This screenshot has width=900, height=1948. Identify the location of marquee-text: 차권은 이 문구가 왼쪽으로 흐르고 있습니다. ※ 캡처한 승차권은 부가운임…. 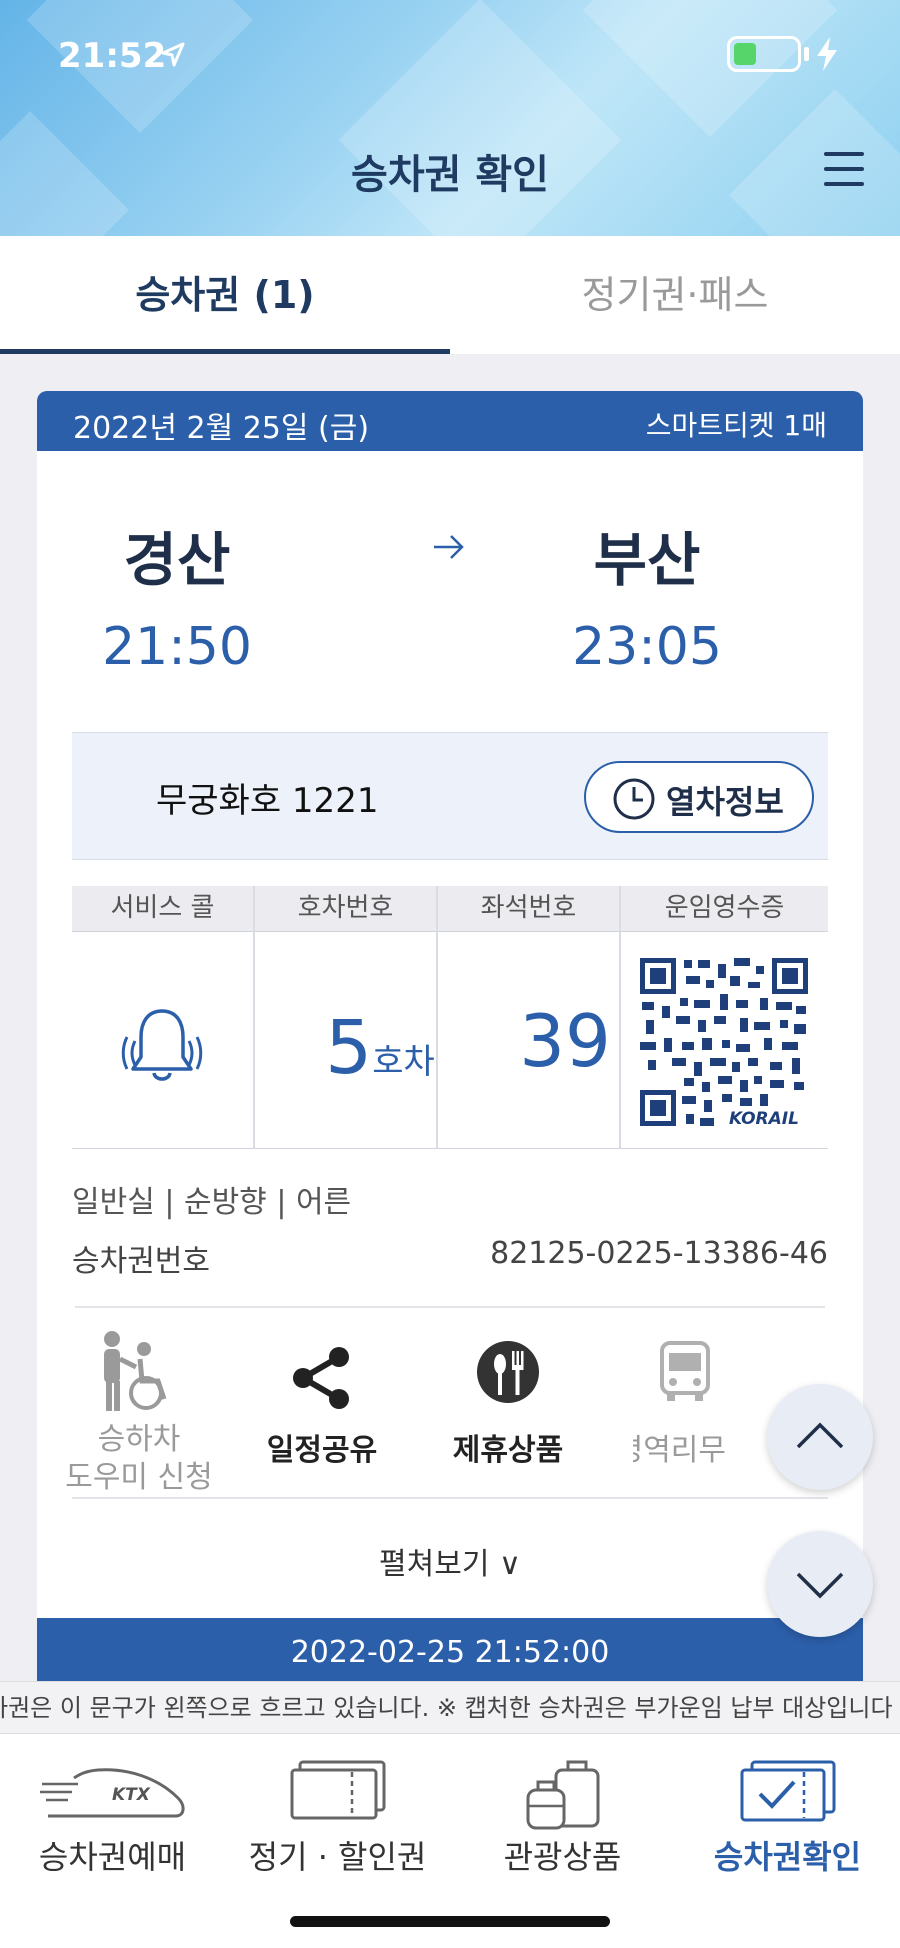
(446, 1708).